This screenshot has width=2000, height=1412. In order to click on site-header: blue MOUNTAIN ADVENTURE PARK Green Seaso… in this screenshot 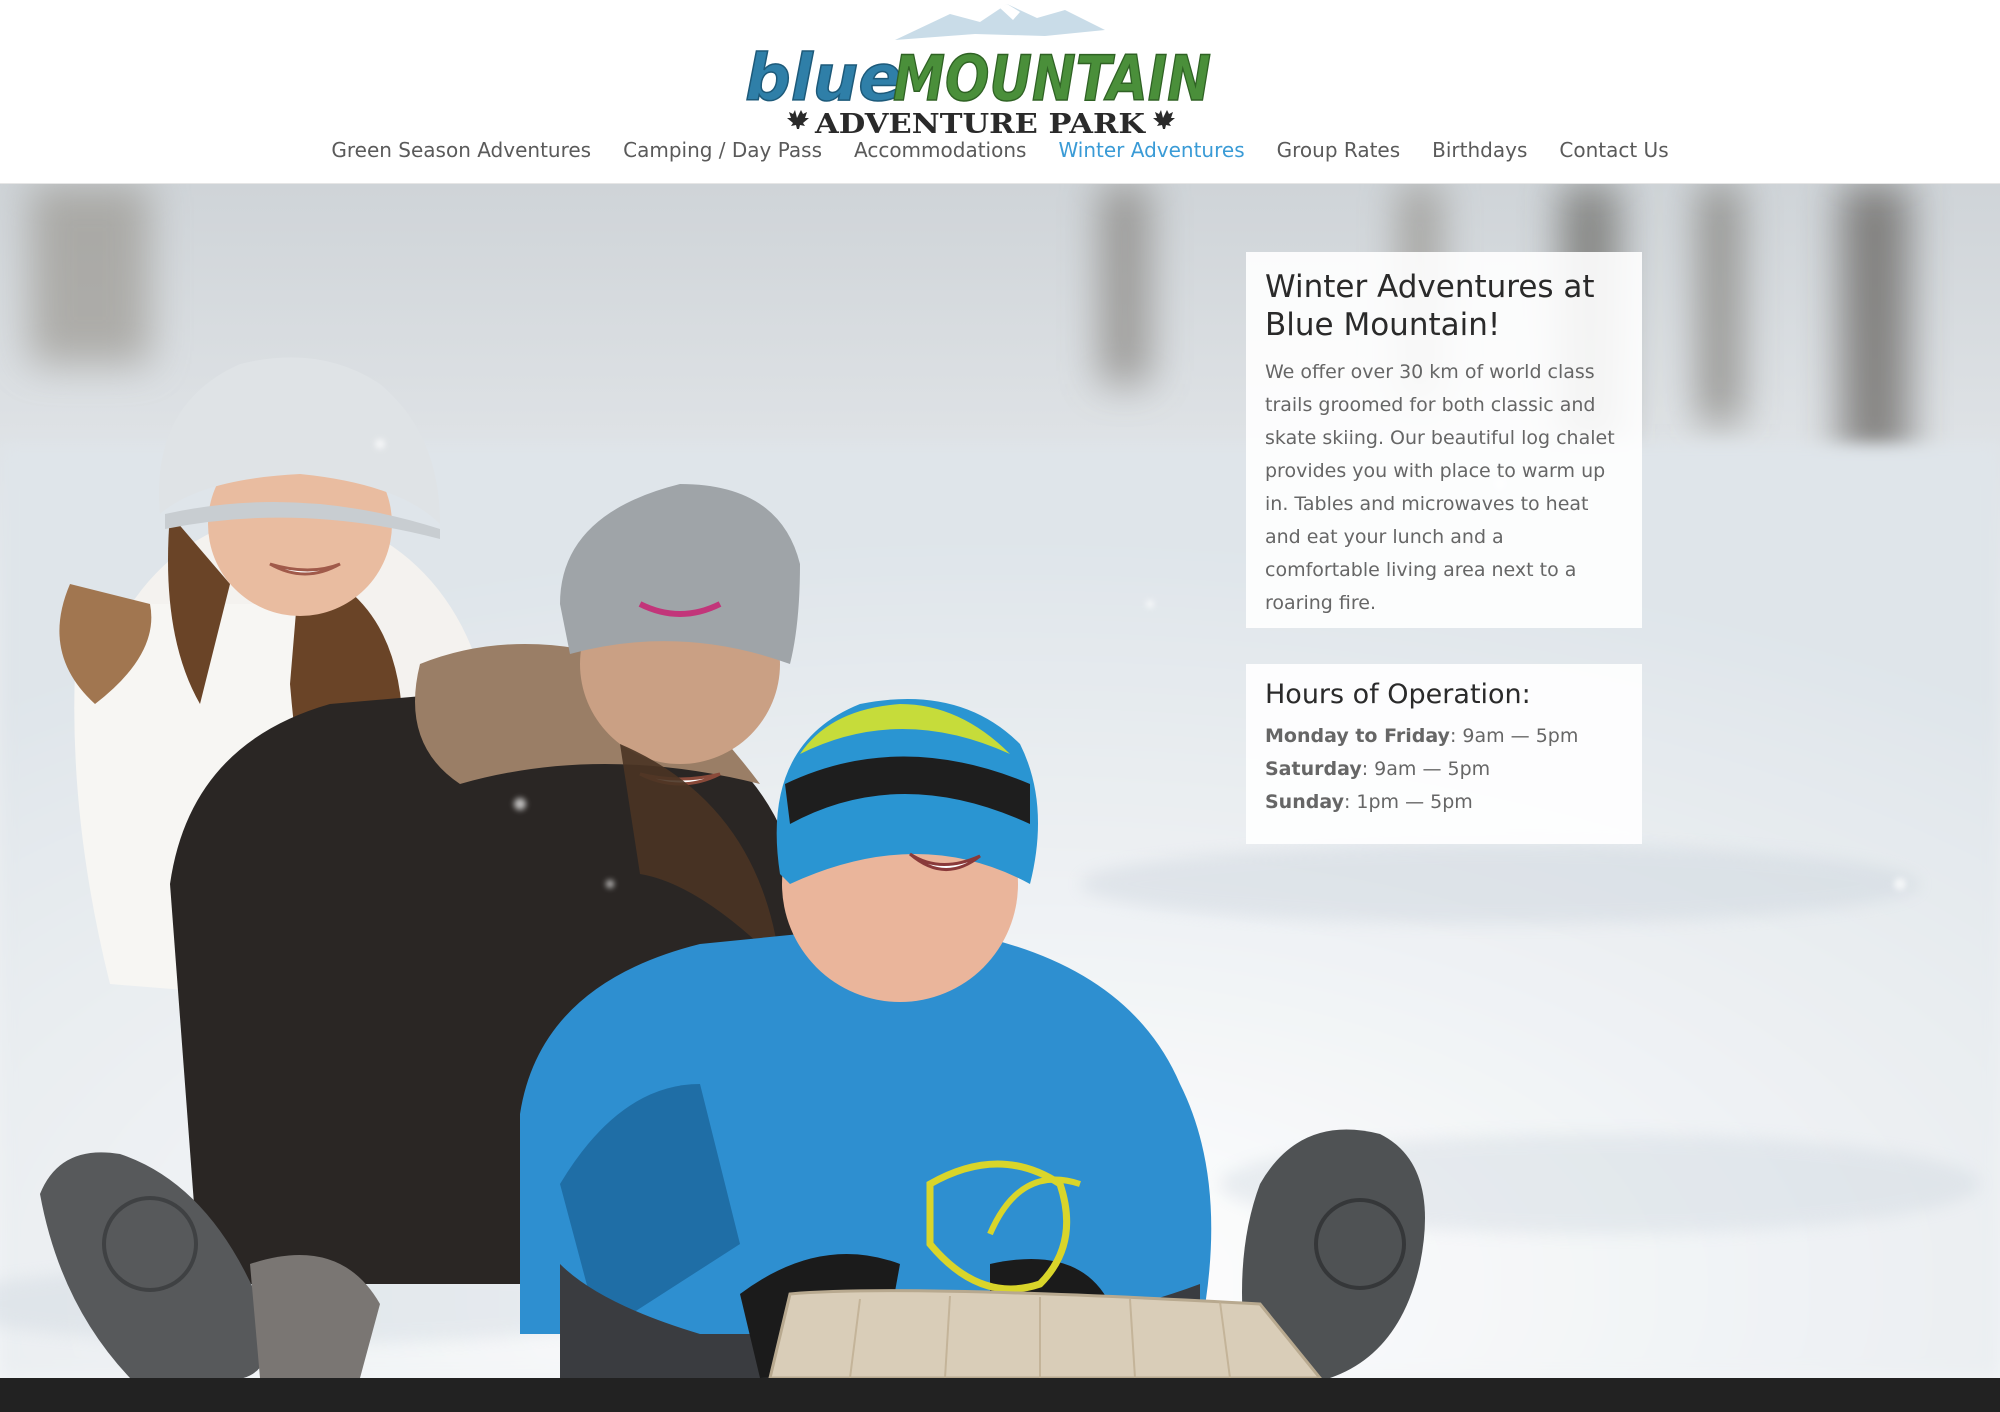, I will do `click(1000, 92)`.